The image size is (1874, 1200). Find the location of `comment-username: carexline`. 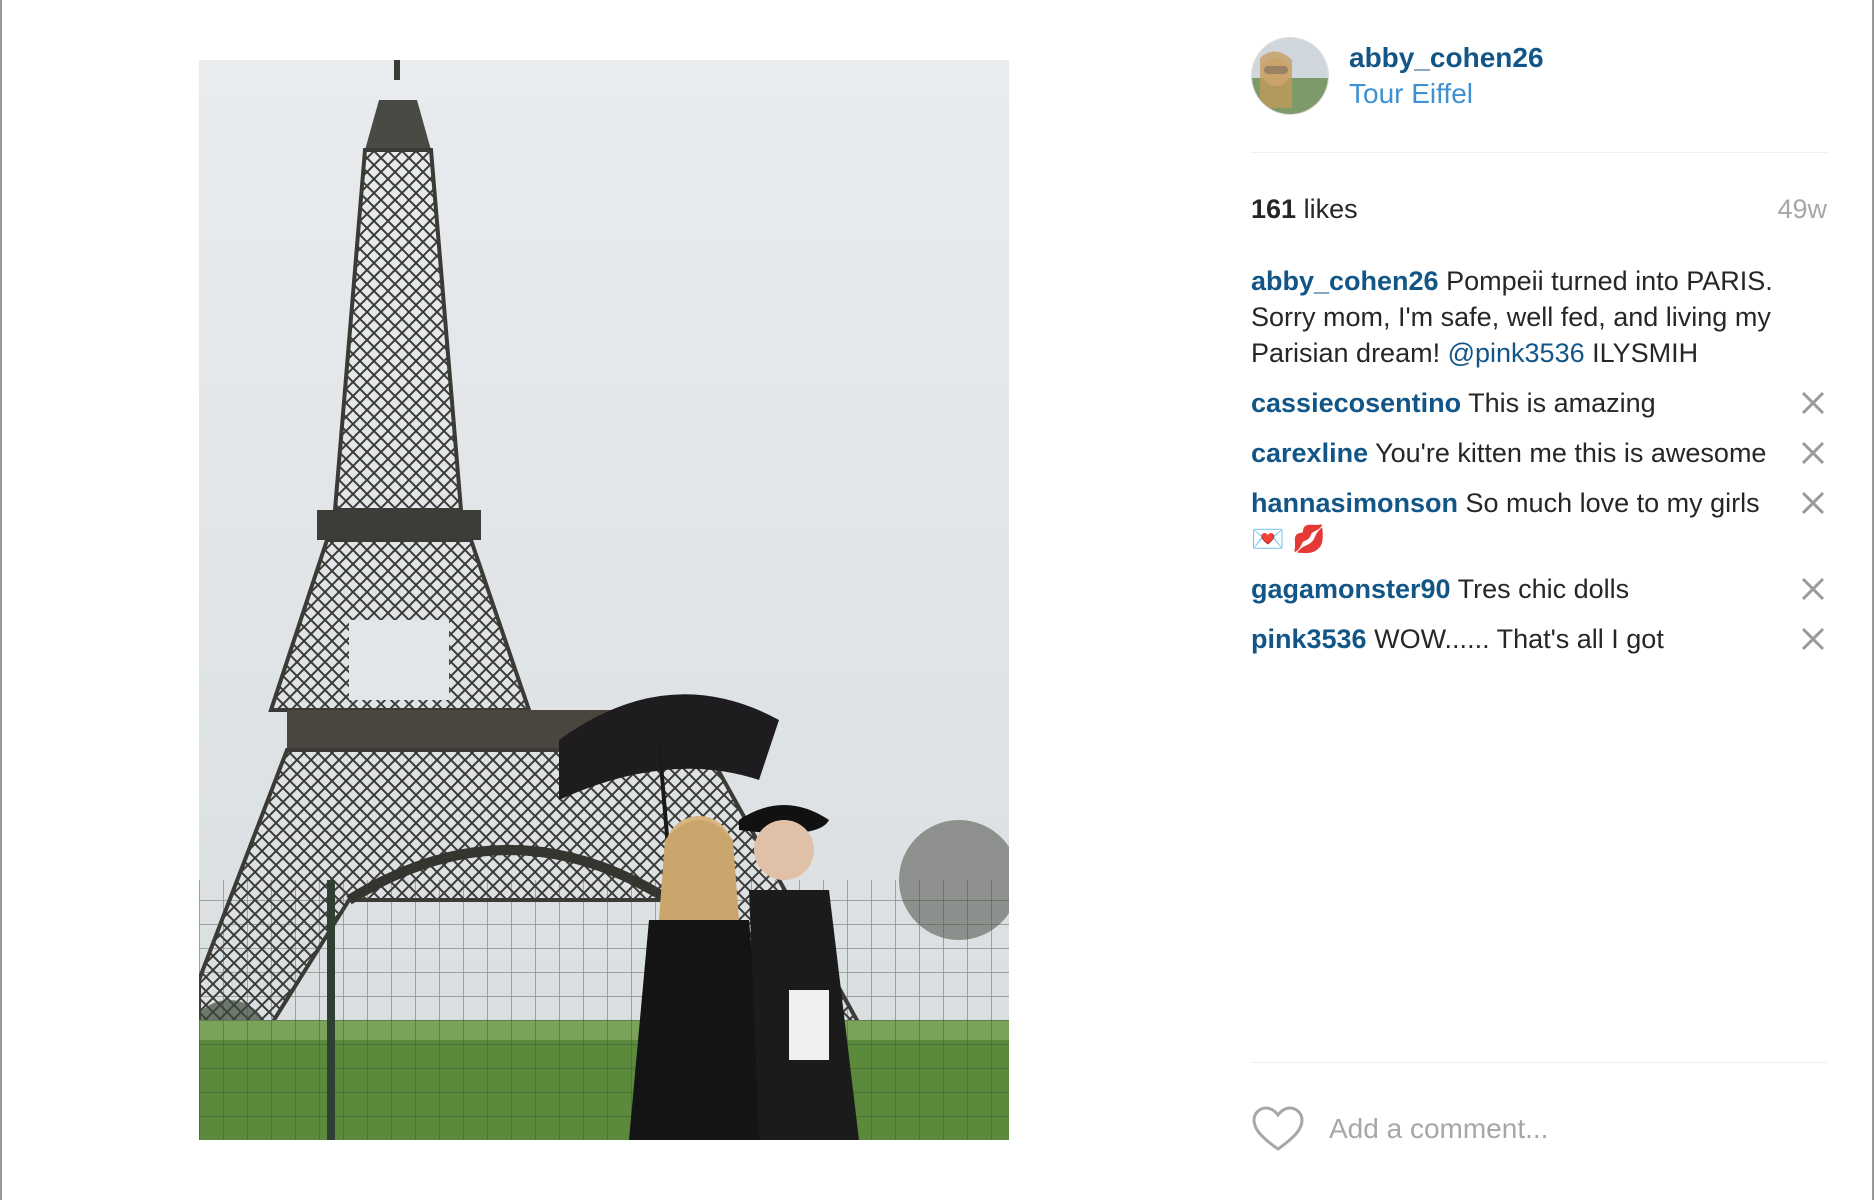

comment-username: carexline is located at coordinates (1309, 453).